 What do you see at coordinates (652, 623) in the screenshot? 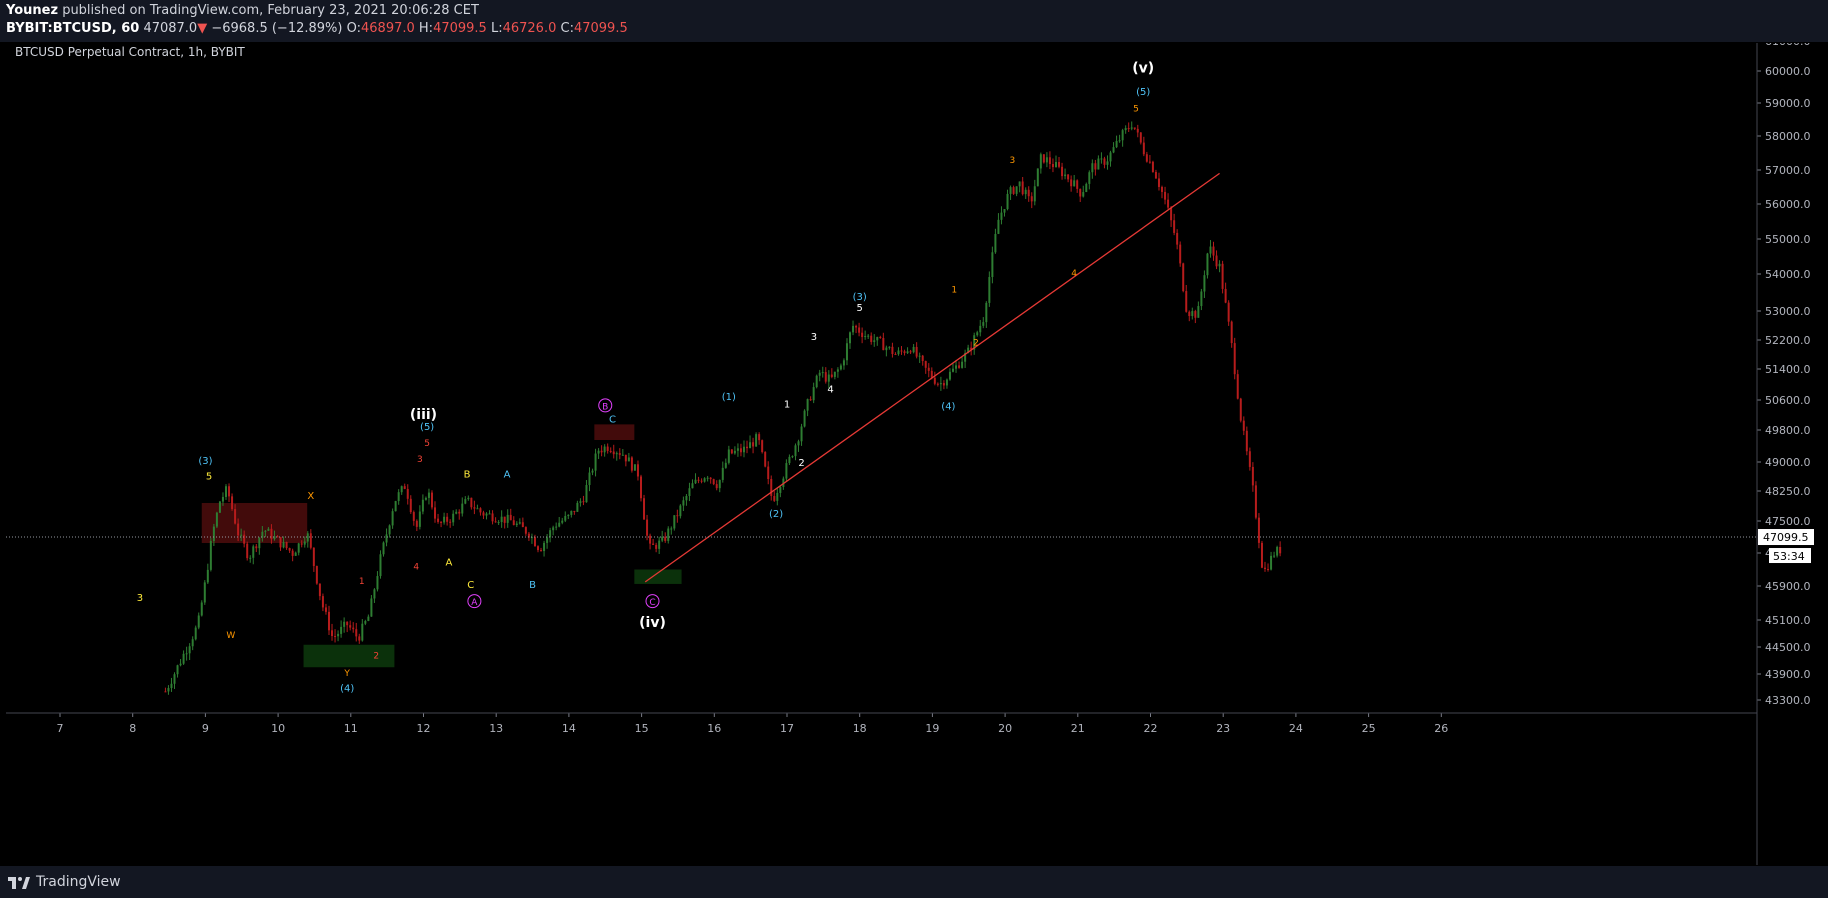
I see `wave-label: (iv)` at bounding box center [652, 623].